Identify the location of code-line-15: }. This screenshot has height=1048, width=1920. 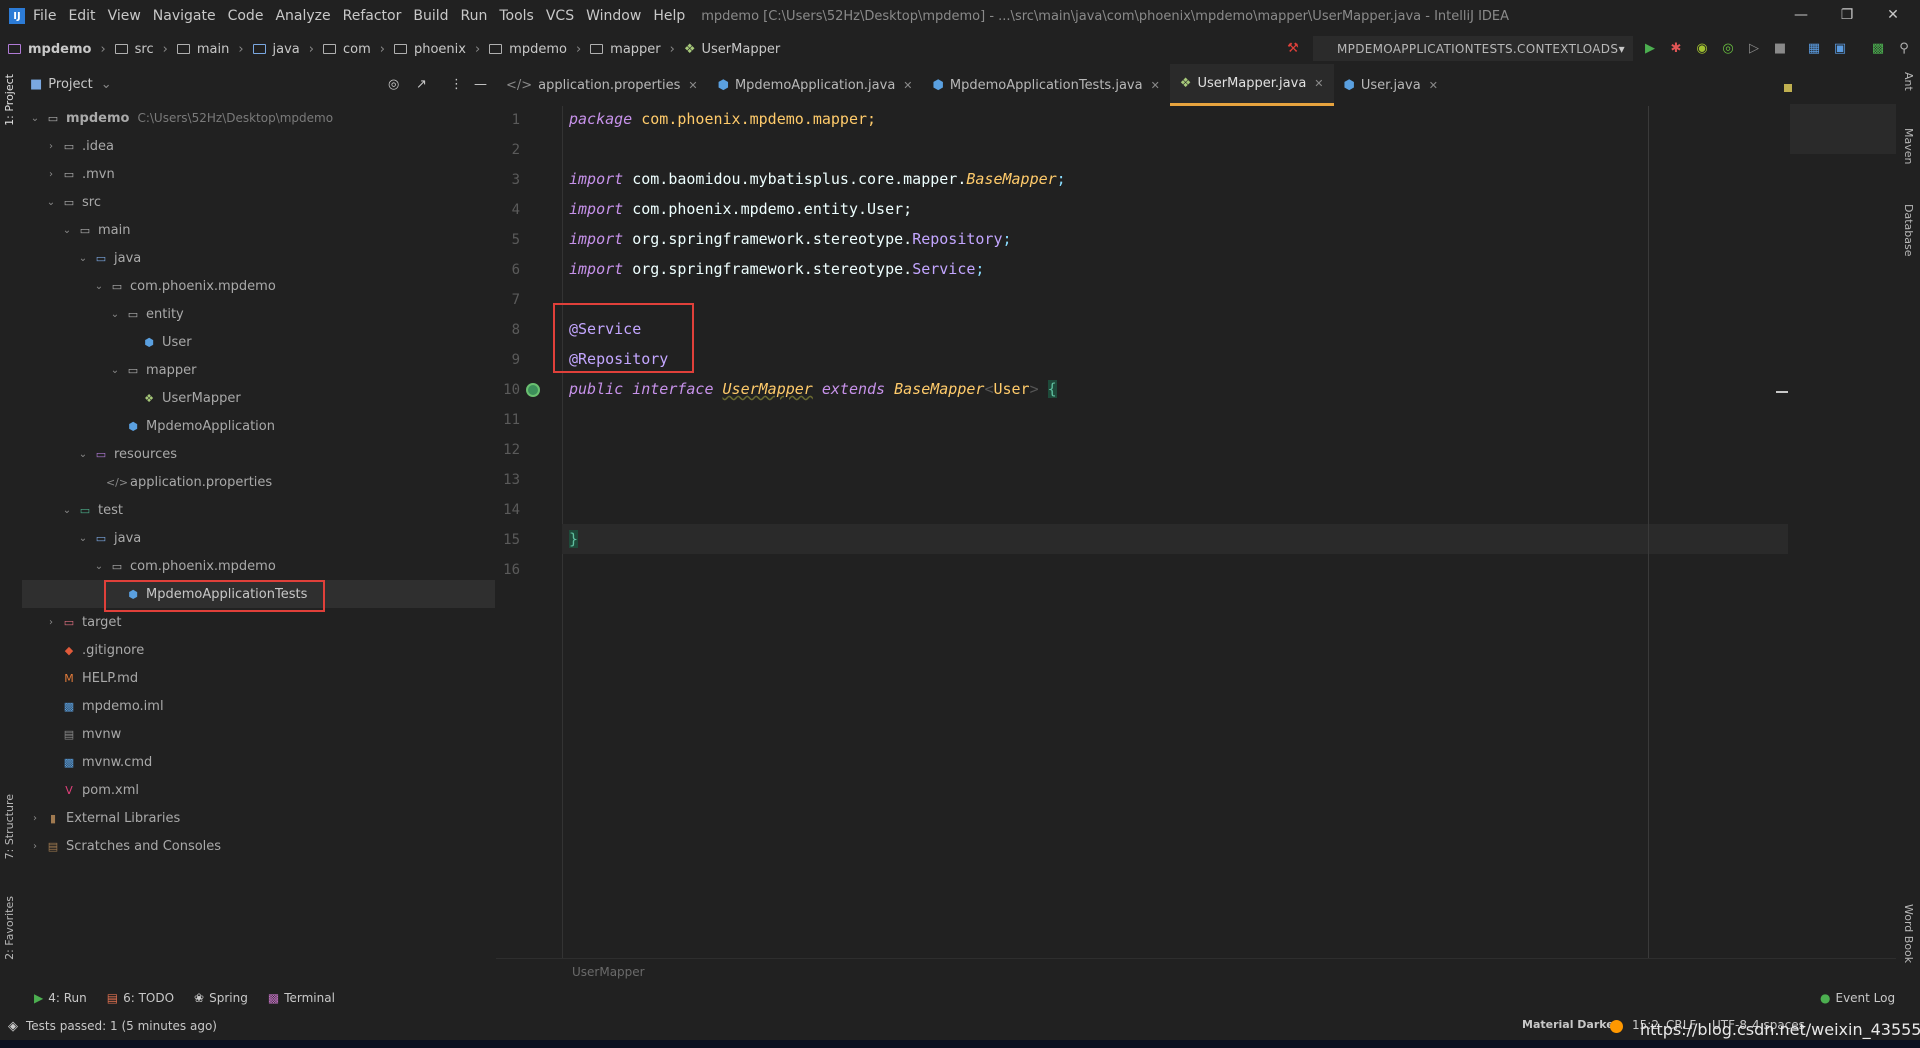
(574, 539).